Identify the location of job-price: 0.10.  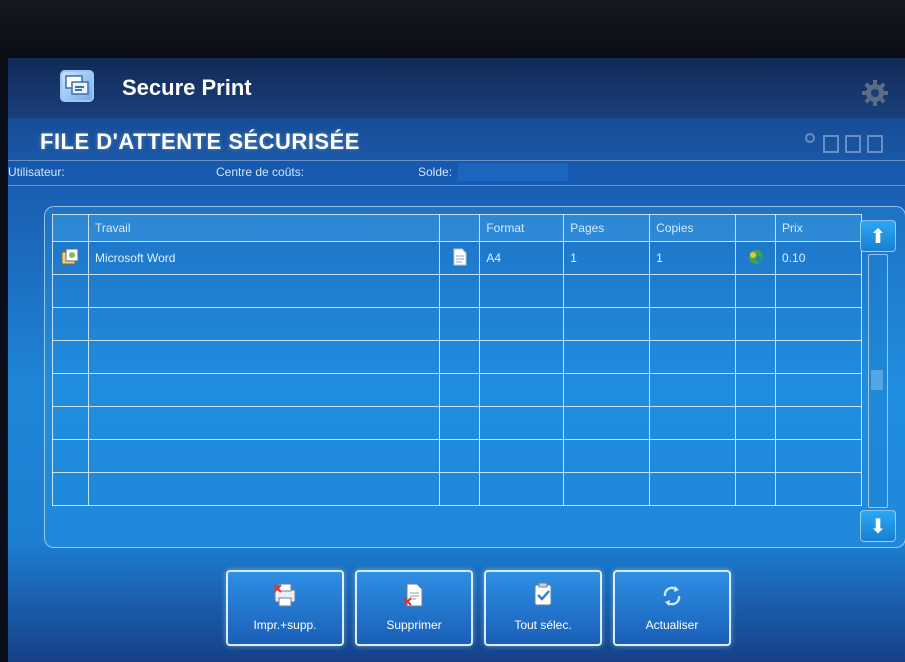
(818, 258).